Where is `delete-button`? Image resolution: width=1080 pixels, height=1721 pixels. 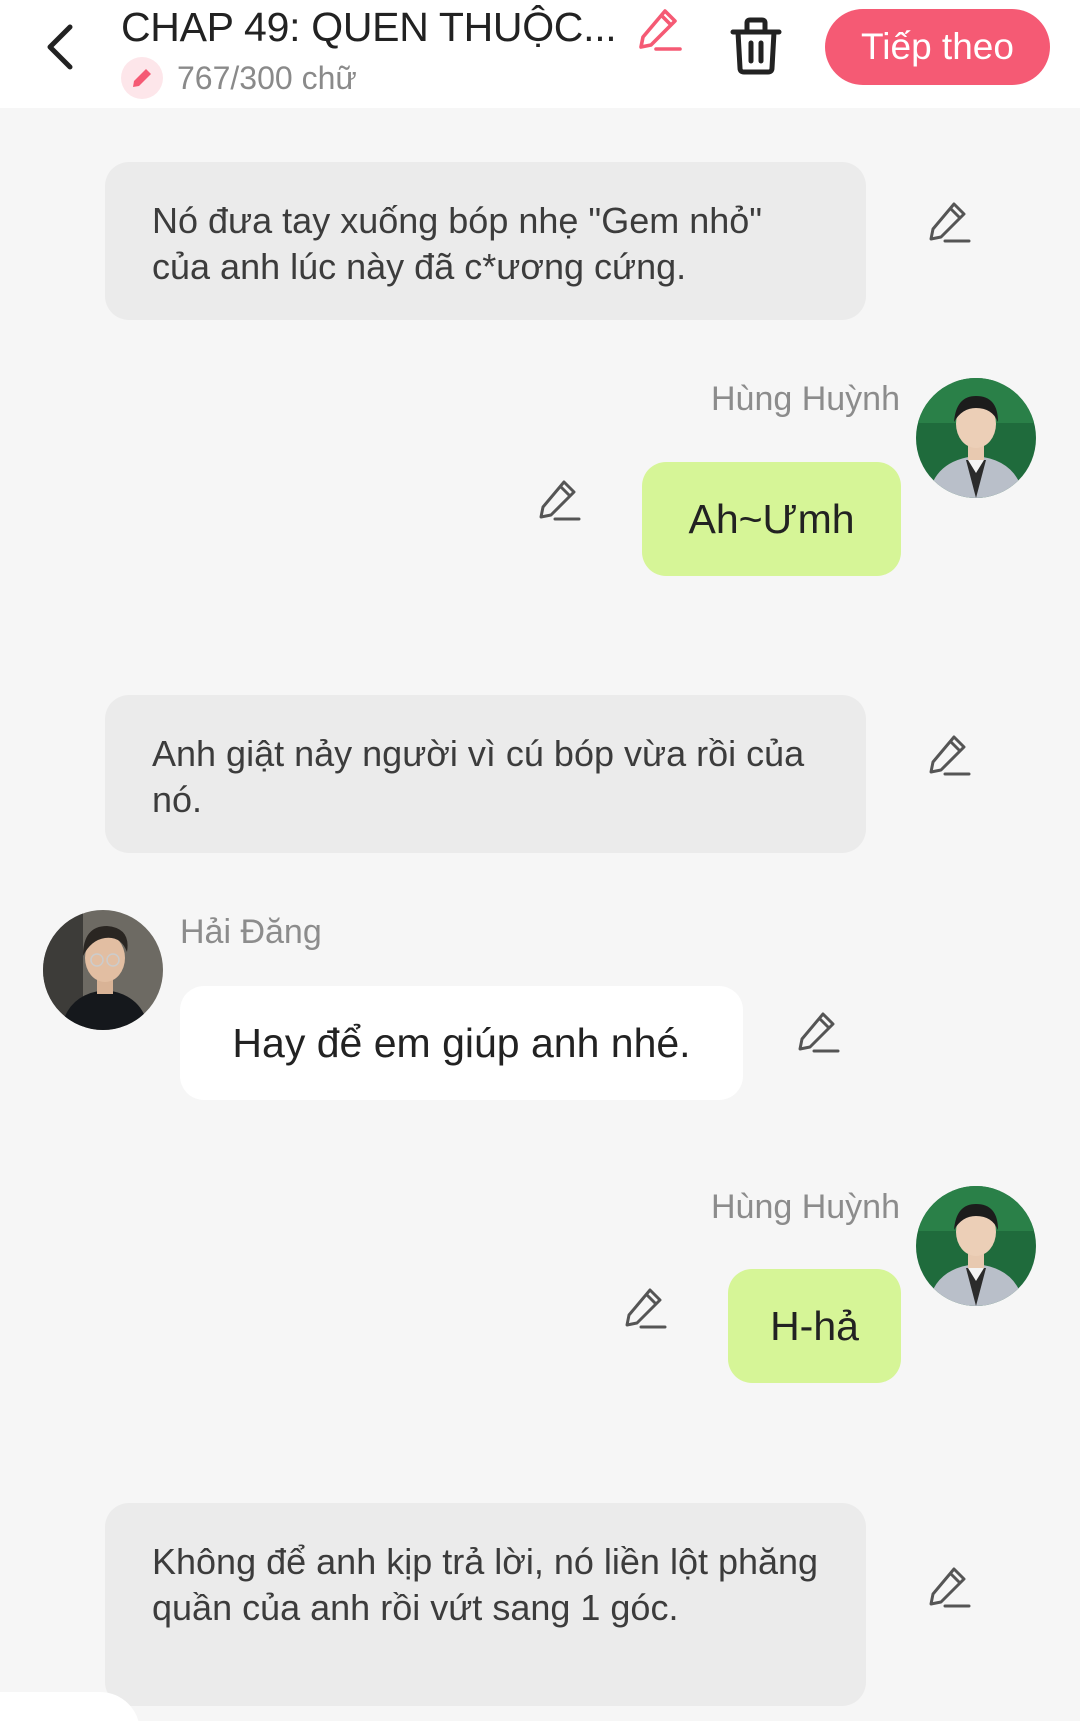 delete-button is located at coordinates (756, 46).